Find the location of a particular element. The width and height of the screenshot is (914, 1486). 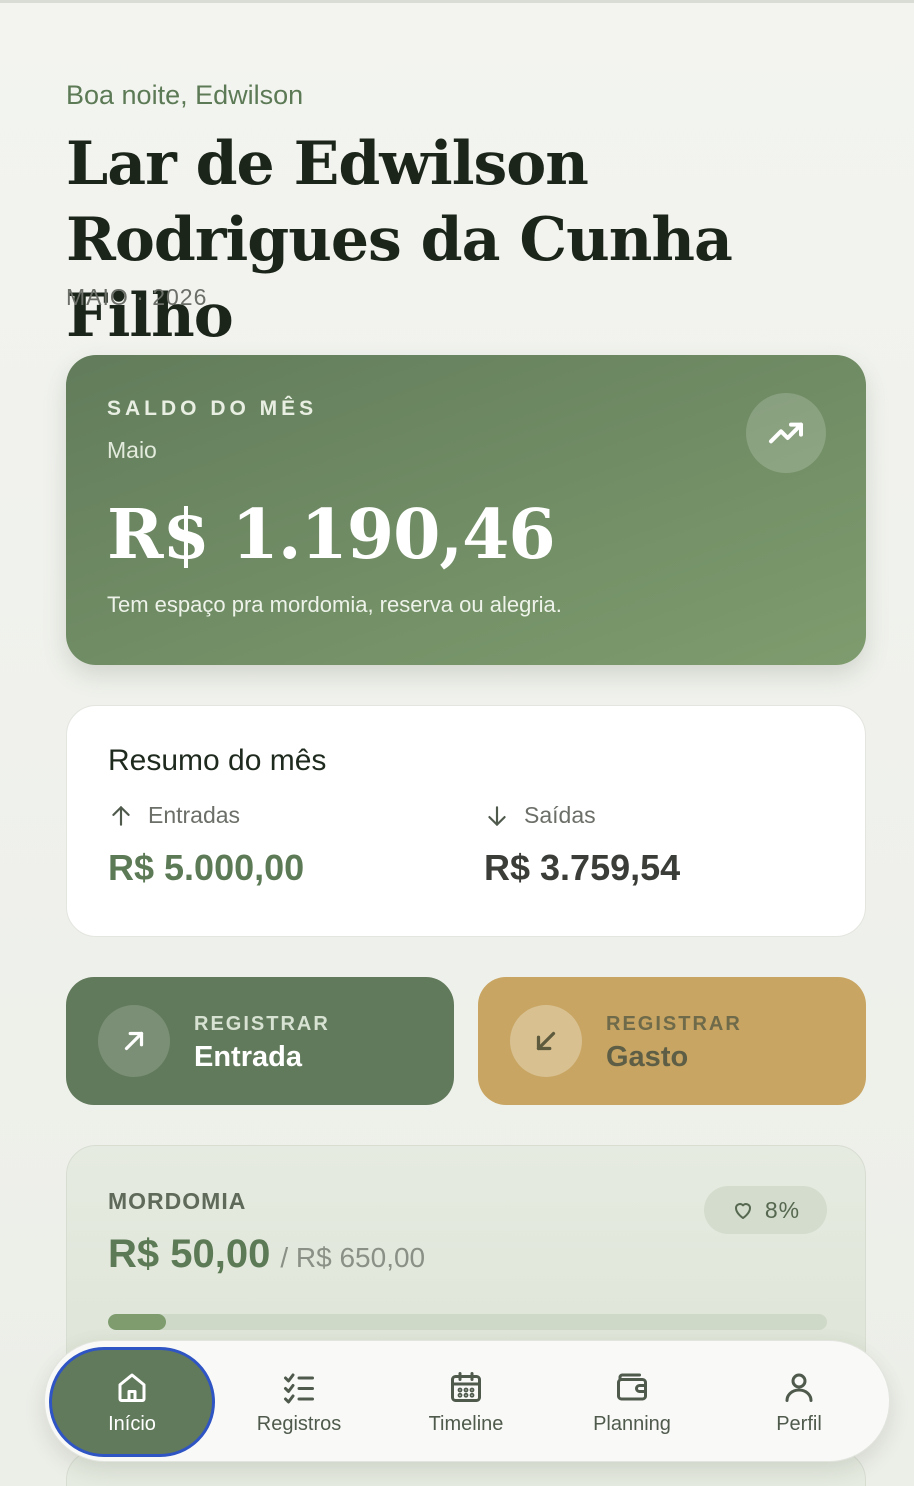

tab-label: Início is located at coordinates (132, 1423).